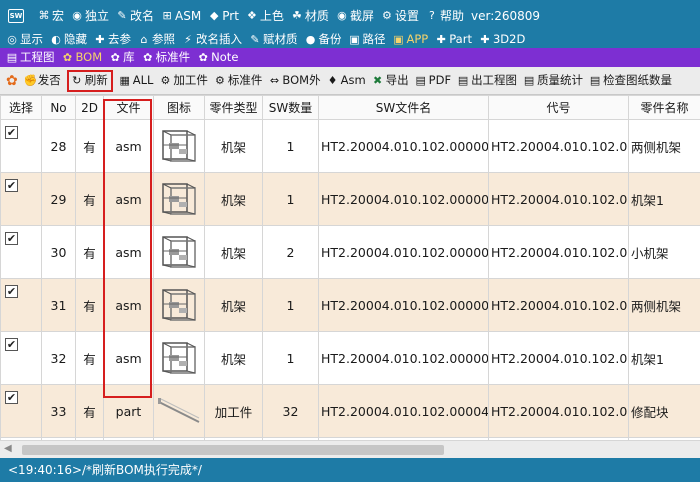 Image resolution: width=700 pixels, height=482 pixels. Describe the element at coordinates (453, 39) in the screenshot. I see `part-button: ✚ Part` at that location.